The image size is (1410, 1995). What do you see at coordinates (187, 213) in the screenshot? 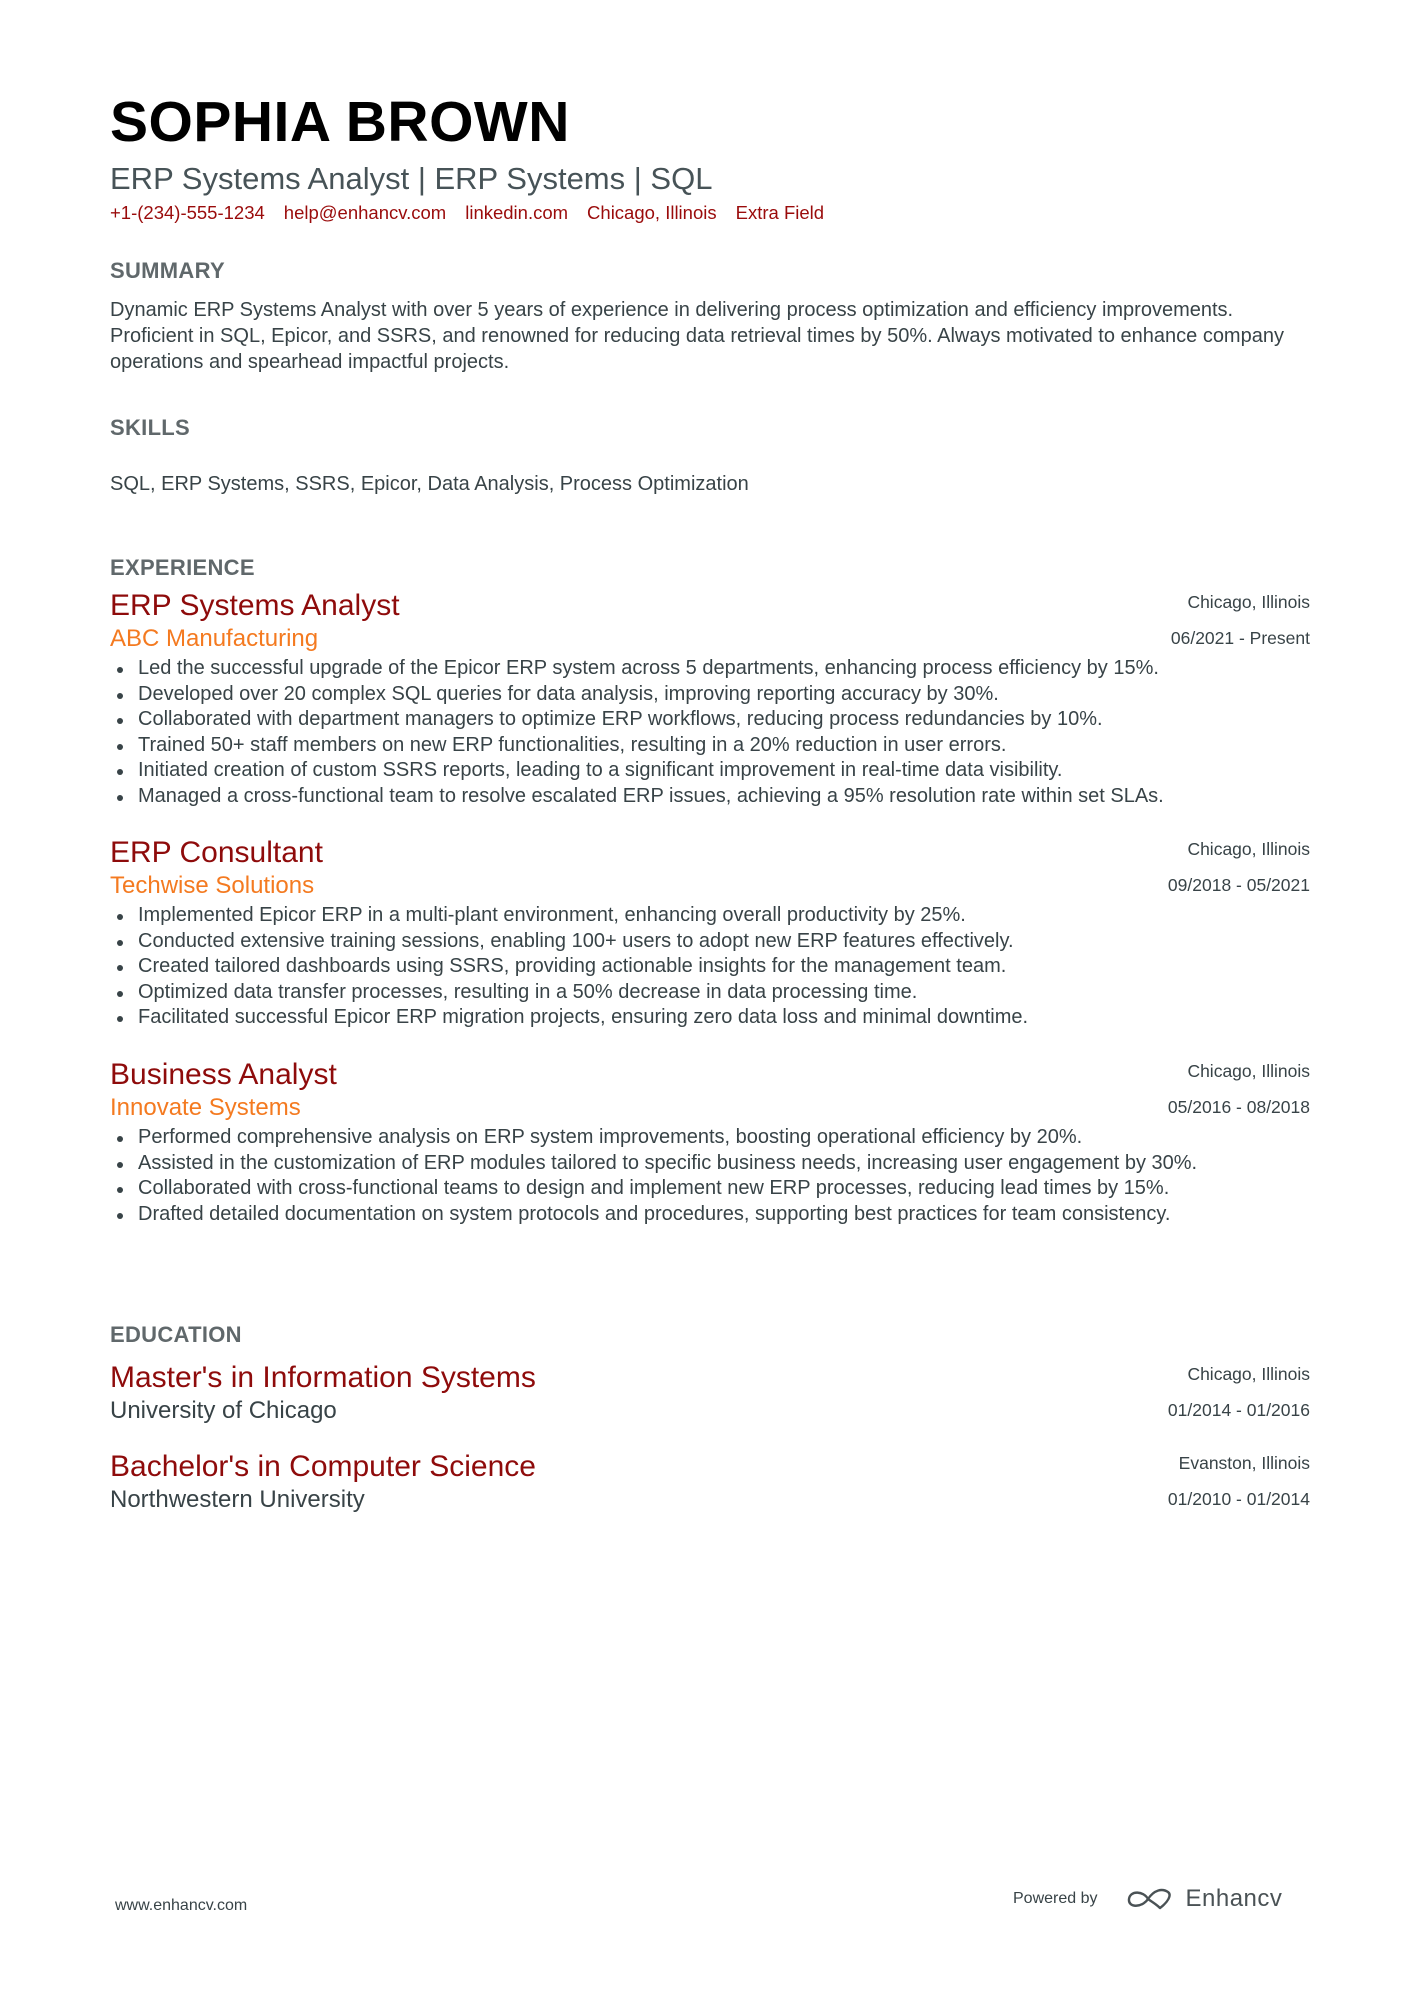
I see `contact-phone: +1-(234)-555-1234` at bounding box center [187, 213].